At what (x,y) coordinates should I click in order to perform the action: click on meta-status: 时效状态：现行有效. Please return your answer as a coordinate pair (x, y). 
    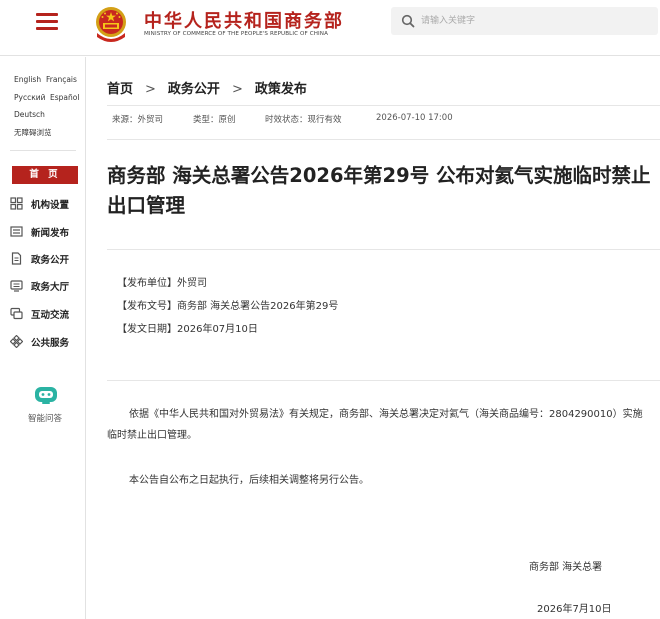
    Looking at the image, I should click on (303, 120).